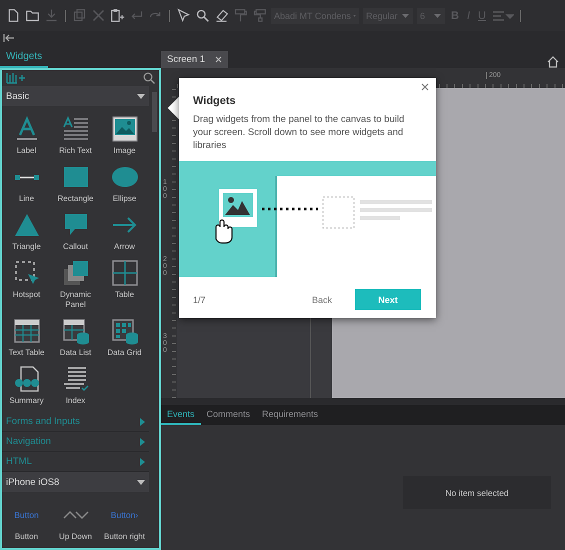 Image resolution: width=565 pixels, height=550 pixels. What do you see at coordinates (75, 231) in the screenshot?
I see `widget-item: Callout` at bounding box center [75, 231].